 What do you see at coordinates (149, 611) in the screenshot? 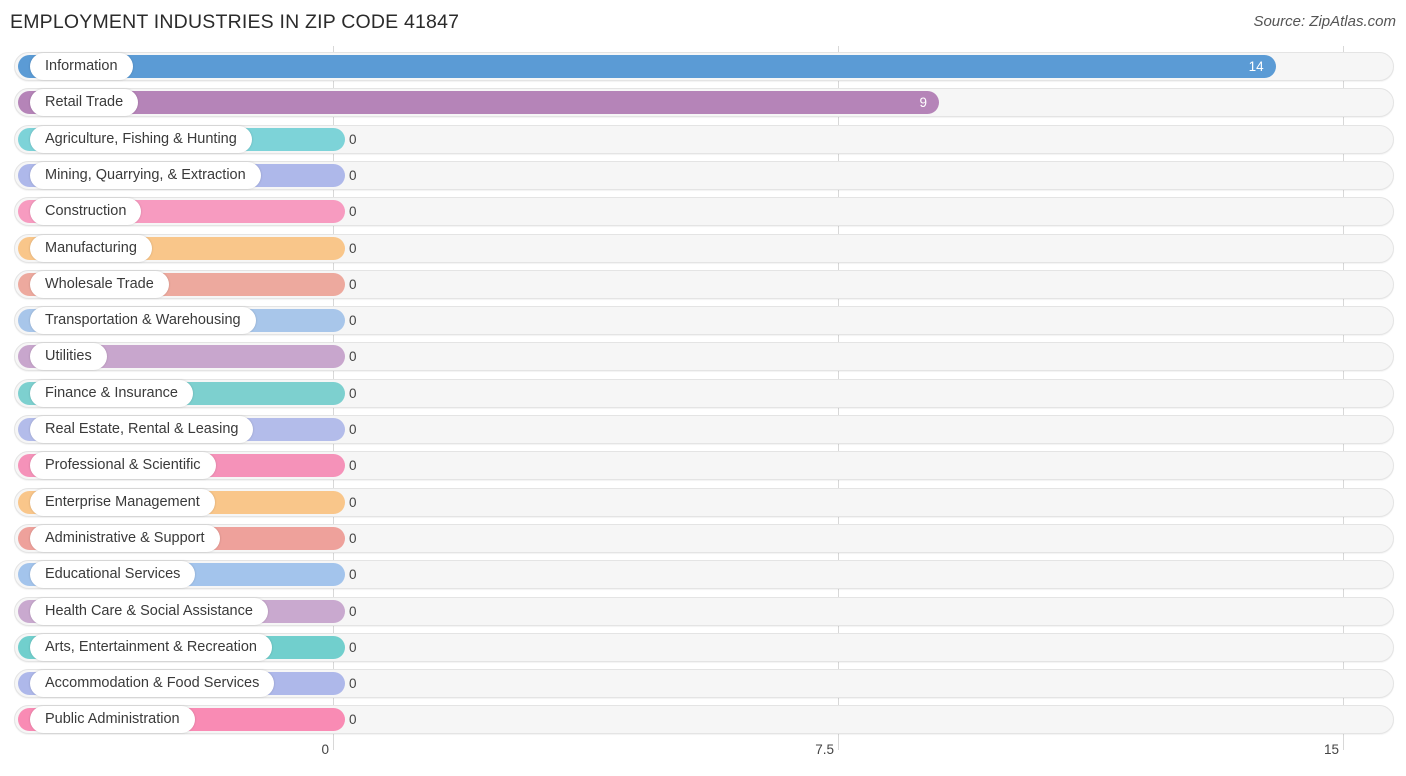
I see `category-label: Health Care & Social Assistance` at bounding box center [149, 611].